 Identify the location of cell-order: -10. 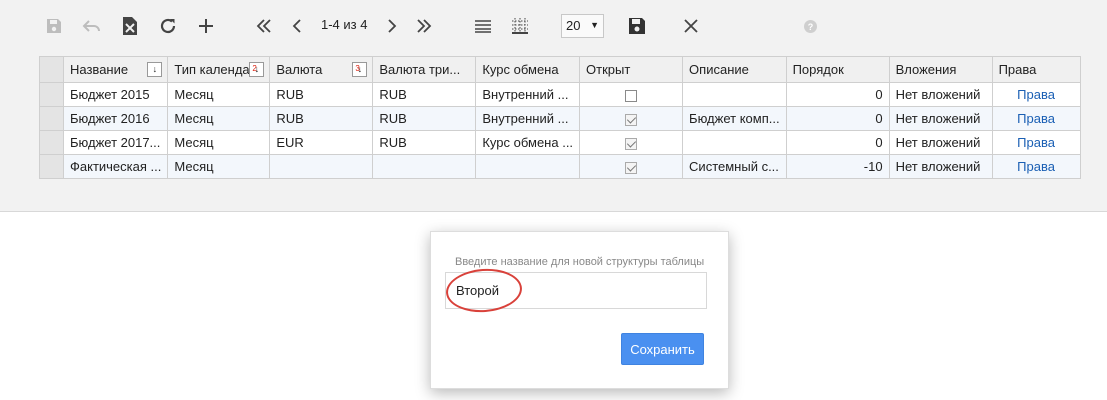
(837, 166).